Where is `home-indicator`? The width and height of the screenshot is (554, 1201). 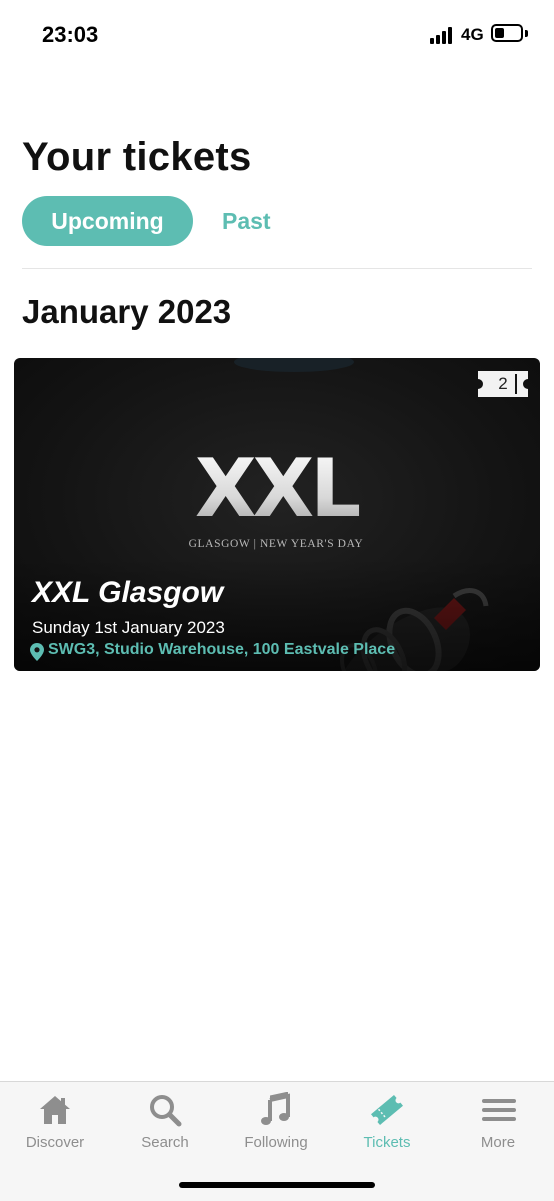 home-indicator is located at coordinates (277, 1185).